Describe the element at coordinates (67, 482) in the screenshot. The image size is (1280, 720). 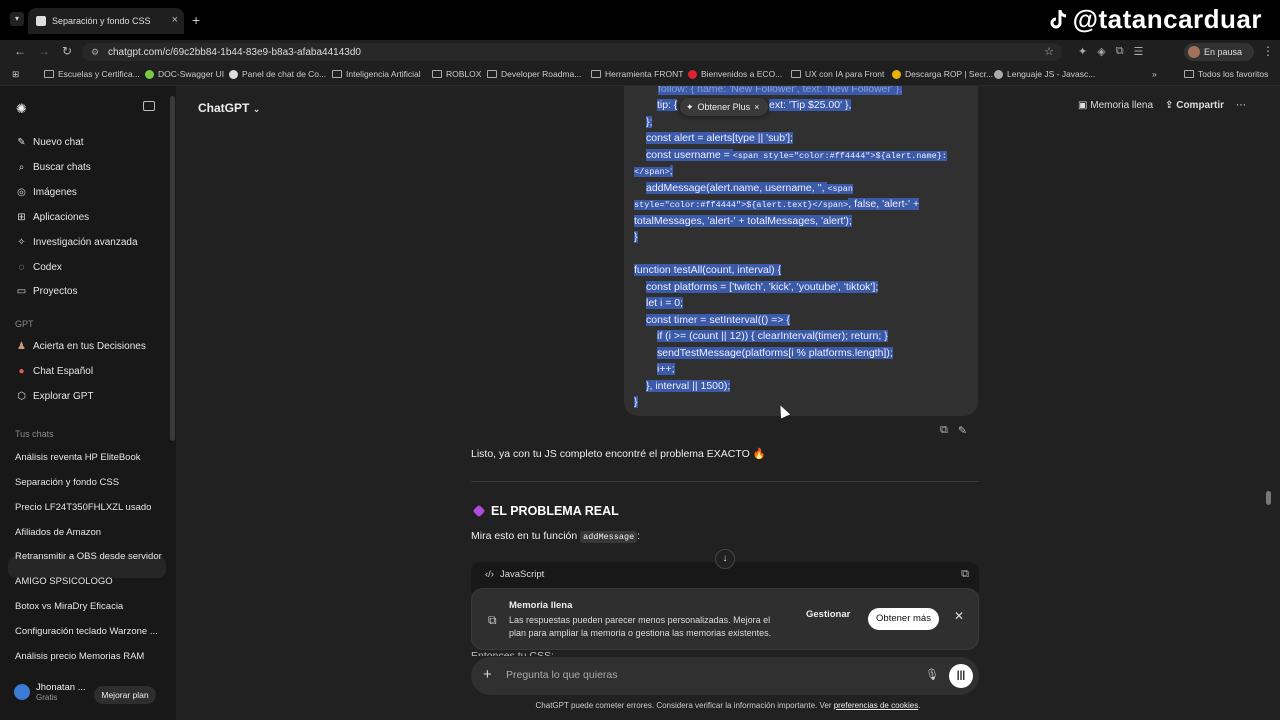
I see `chat-list-item: Separación y fondo CSS` at that location.